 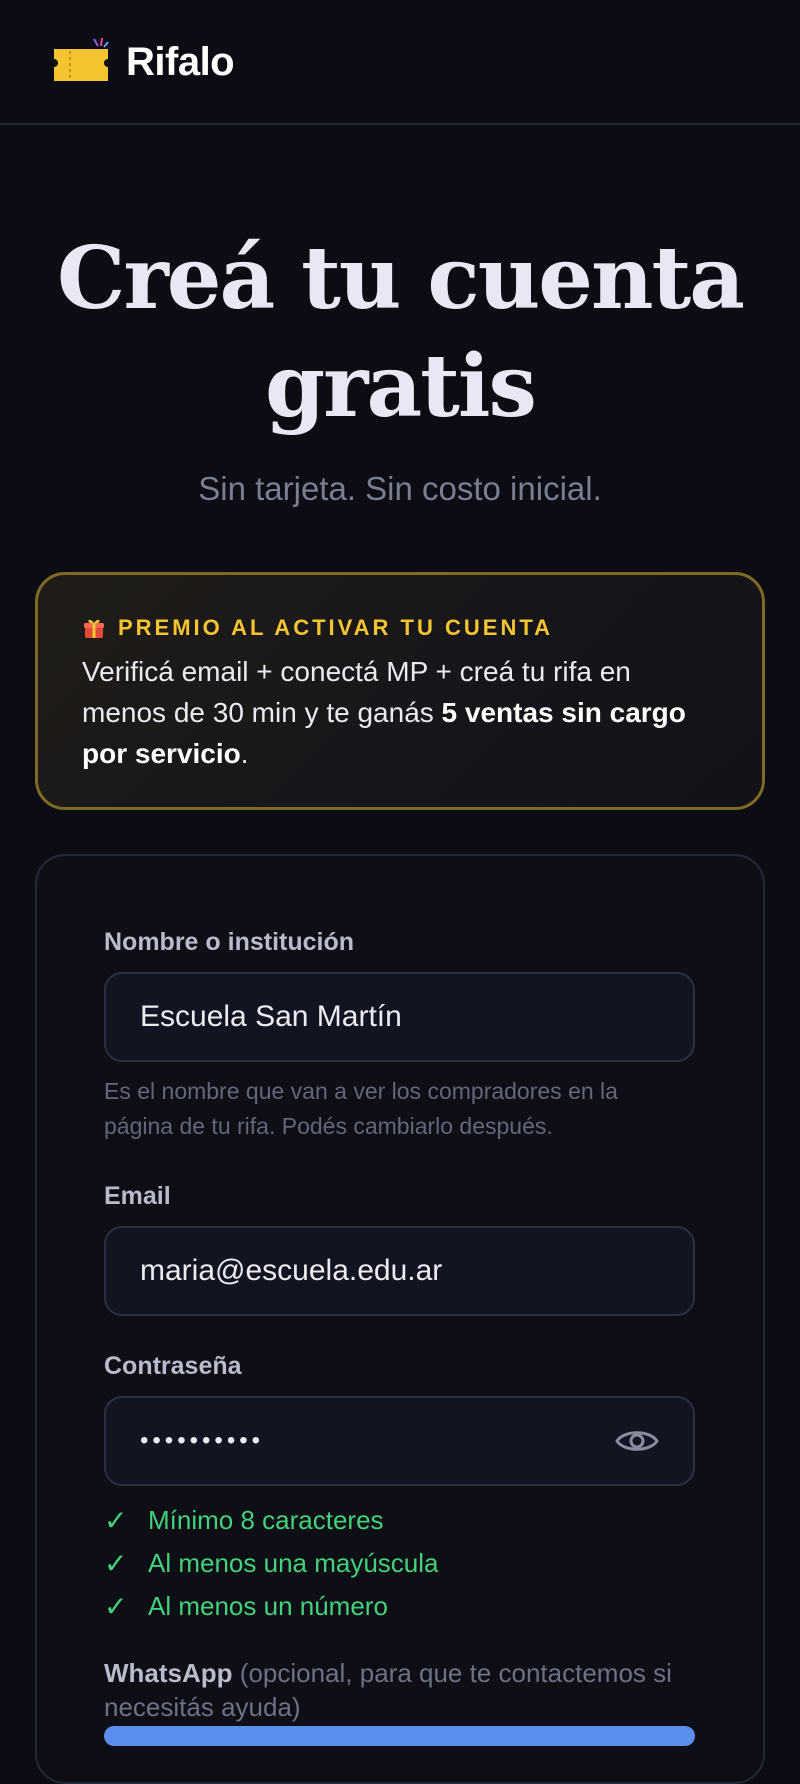 What do you see at coordinates (137, 1196) in the screenshot?
I see `email-field-label: Email` at bounding box center [137, 1196].